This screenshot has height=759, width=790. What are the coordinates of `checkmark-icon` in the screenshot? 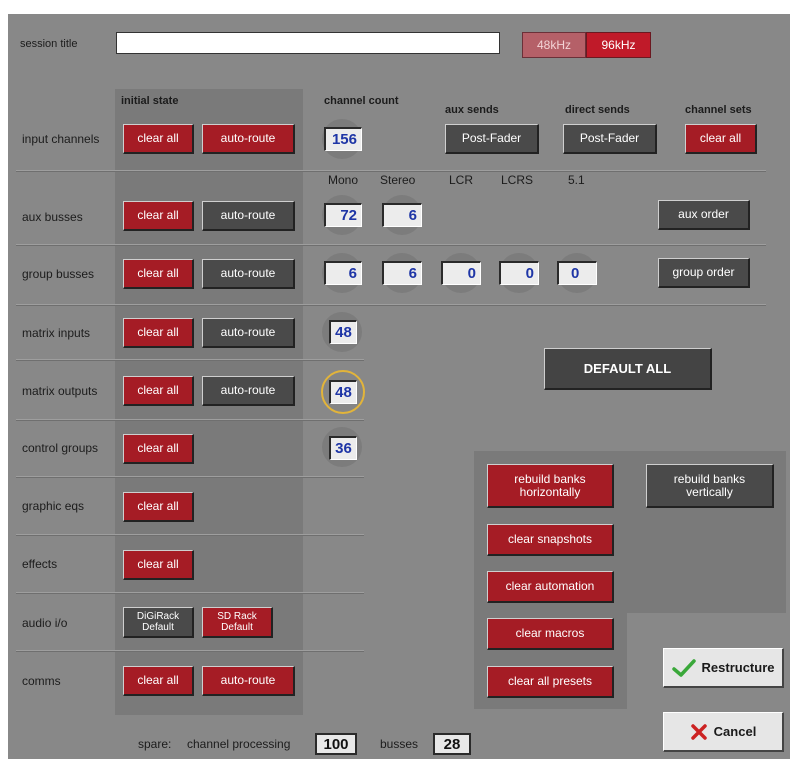 It's located at (683, 667).